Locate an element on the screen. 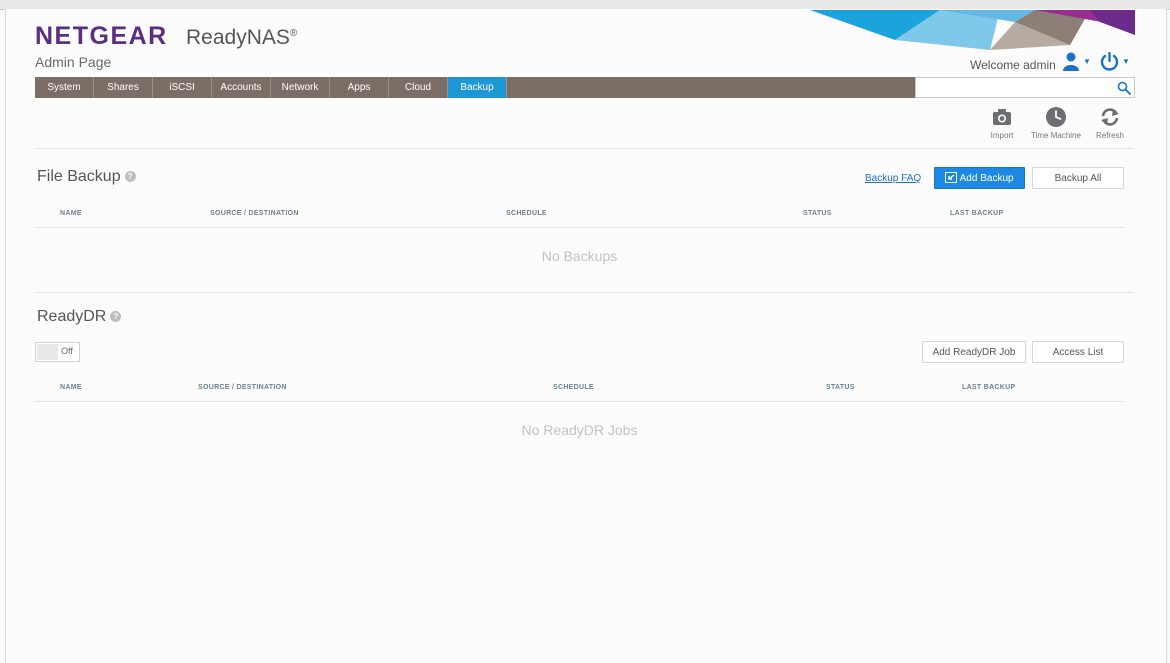 This screenshot has width=1170, height=663. user-menu-button: ▼ is located at coordinates (1076, 61).